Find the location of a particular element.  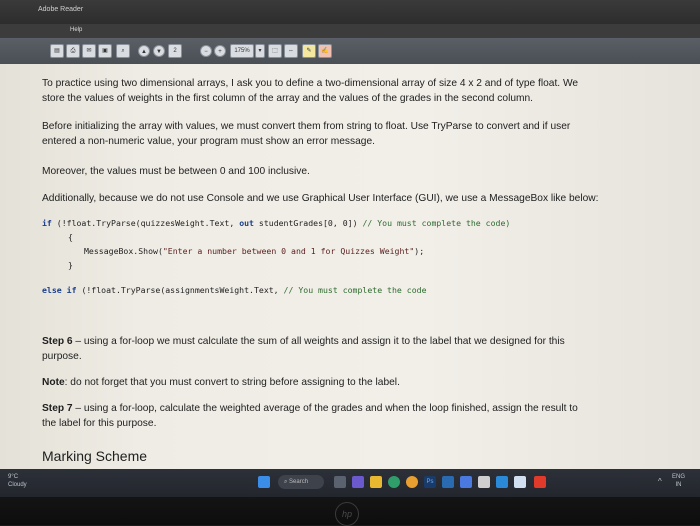

previous-page-icon: ▲ is located at coordinates (144, 51).